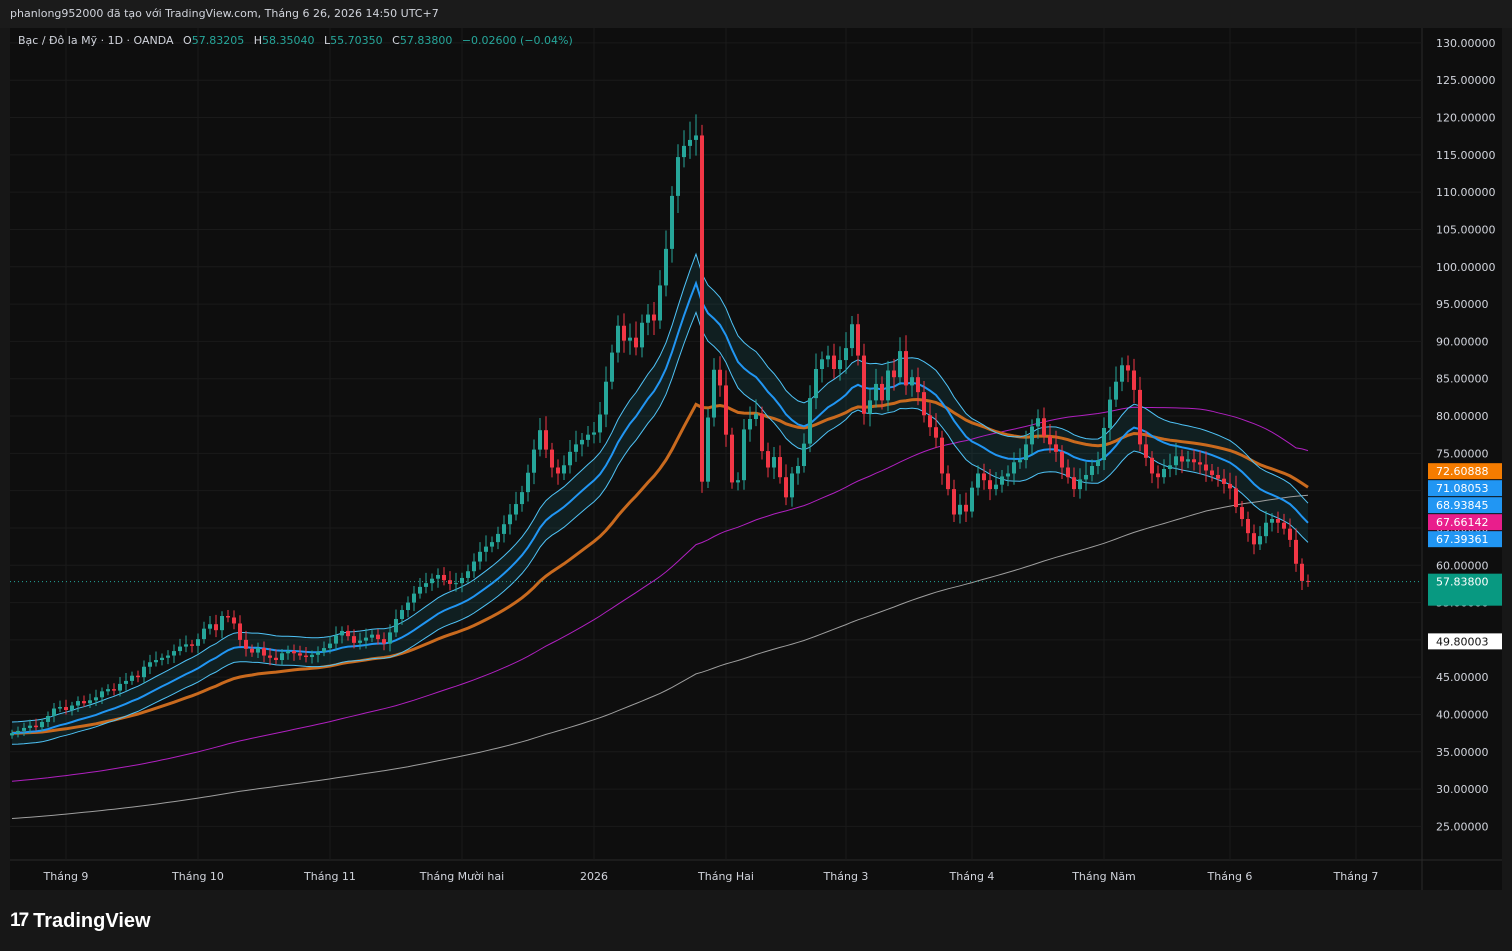  What do you see at coordinates (197, 876) in the screenshot?
I see `x-tick-label: Tháng 10` at bounding box center [197, 876].